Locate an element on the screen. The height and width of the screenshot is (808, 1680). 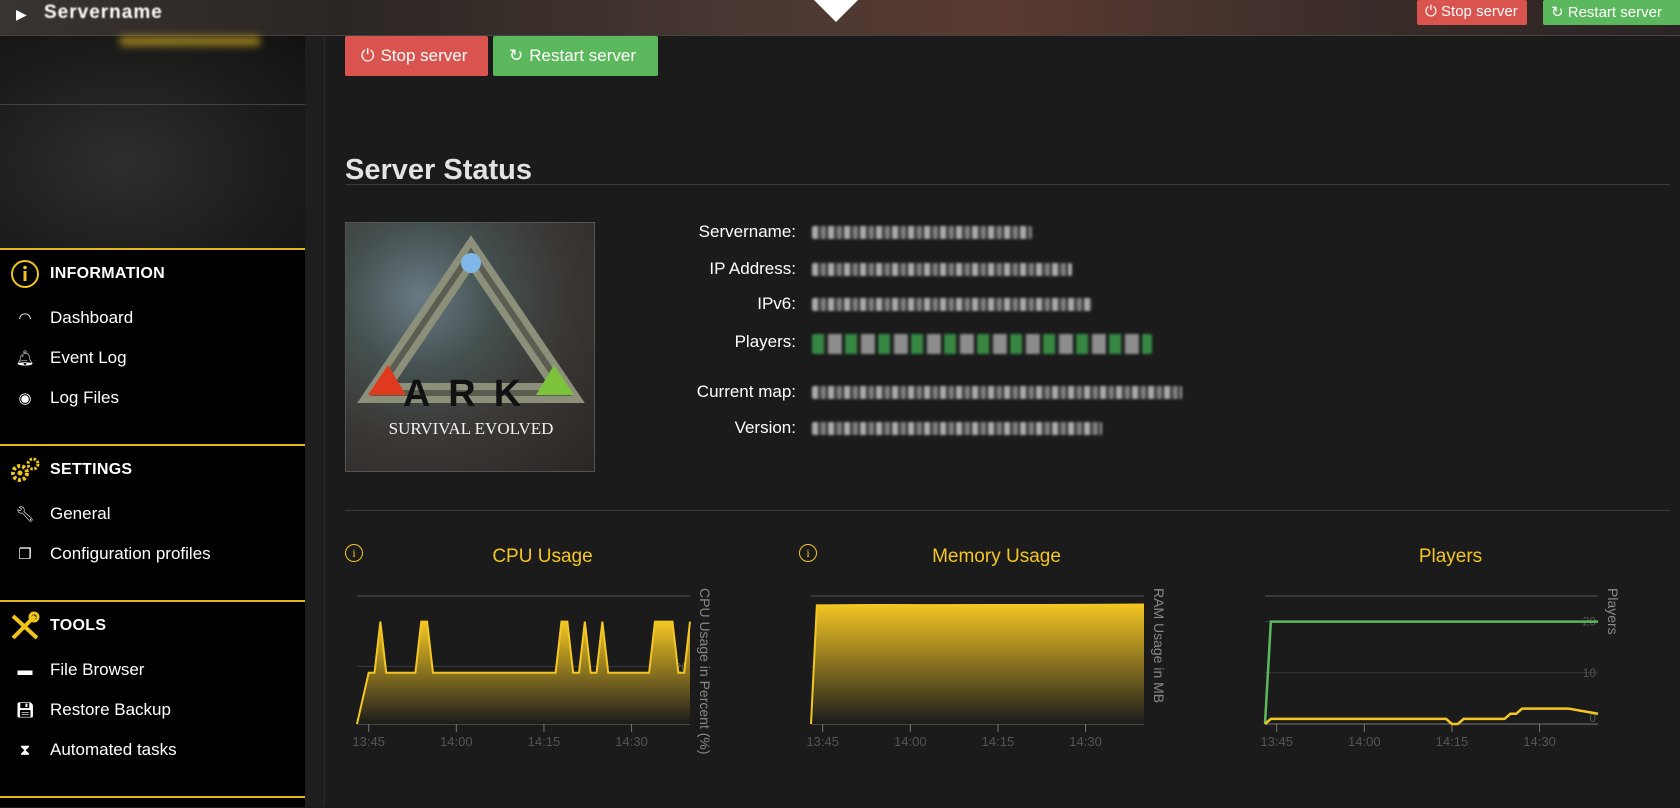
stop-server-button: ⏻ Stop server is located at coordinates (416, 56).